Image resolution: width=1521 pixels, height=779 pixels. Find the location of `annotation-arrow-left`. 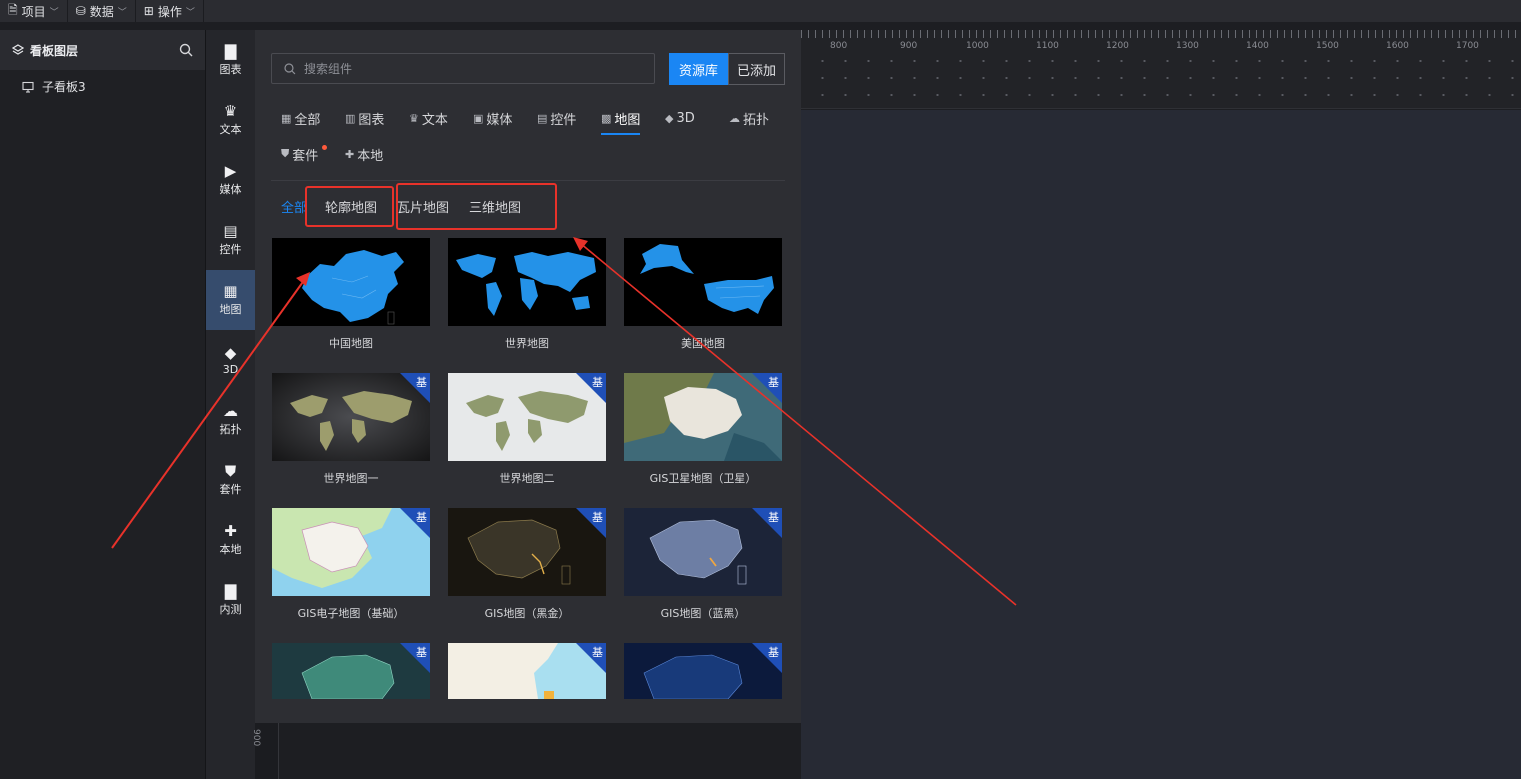

annotation-arrow-left is located at coordinates (208, 413).